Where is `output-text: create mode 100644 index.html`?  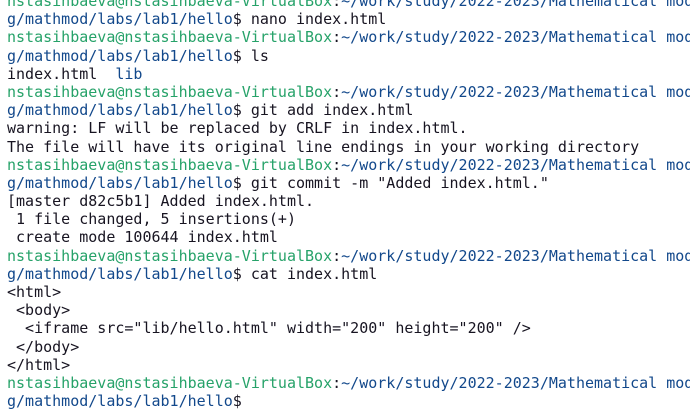 output-text: create mode 100644 index.html is located at coordinates (142, 237).